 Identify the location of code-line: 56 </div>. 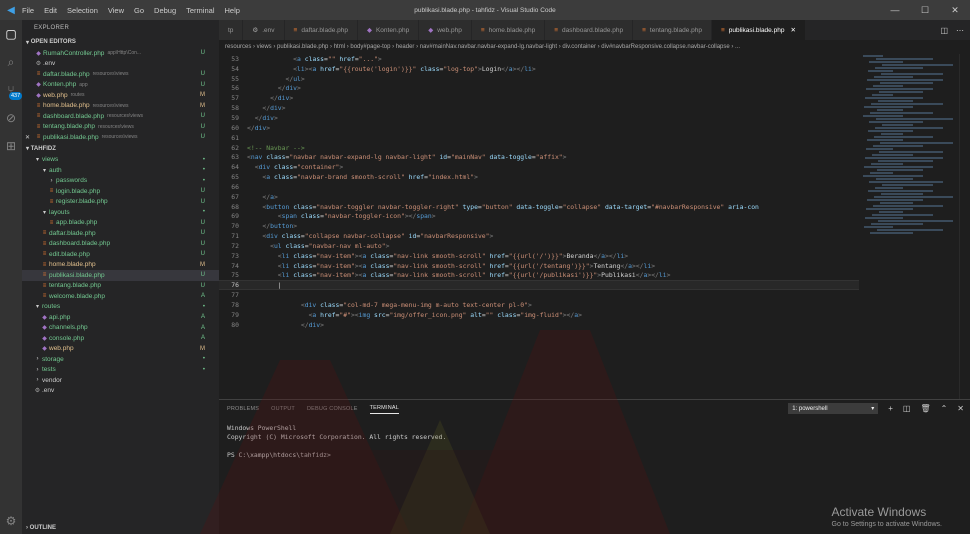
(539, 89).